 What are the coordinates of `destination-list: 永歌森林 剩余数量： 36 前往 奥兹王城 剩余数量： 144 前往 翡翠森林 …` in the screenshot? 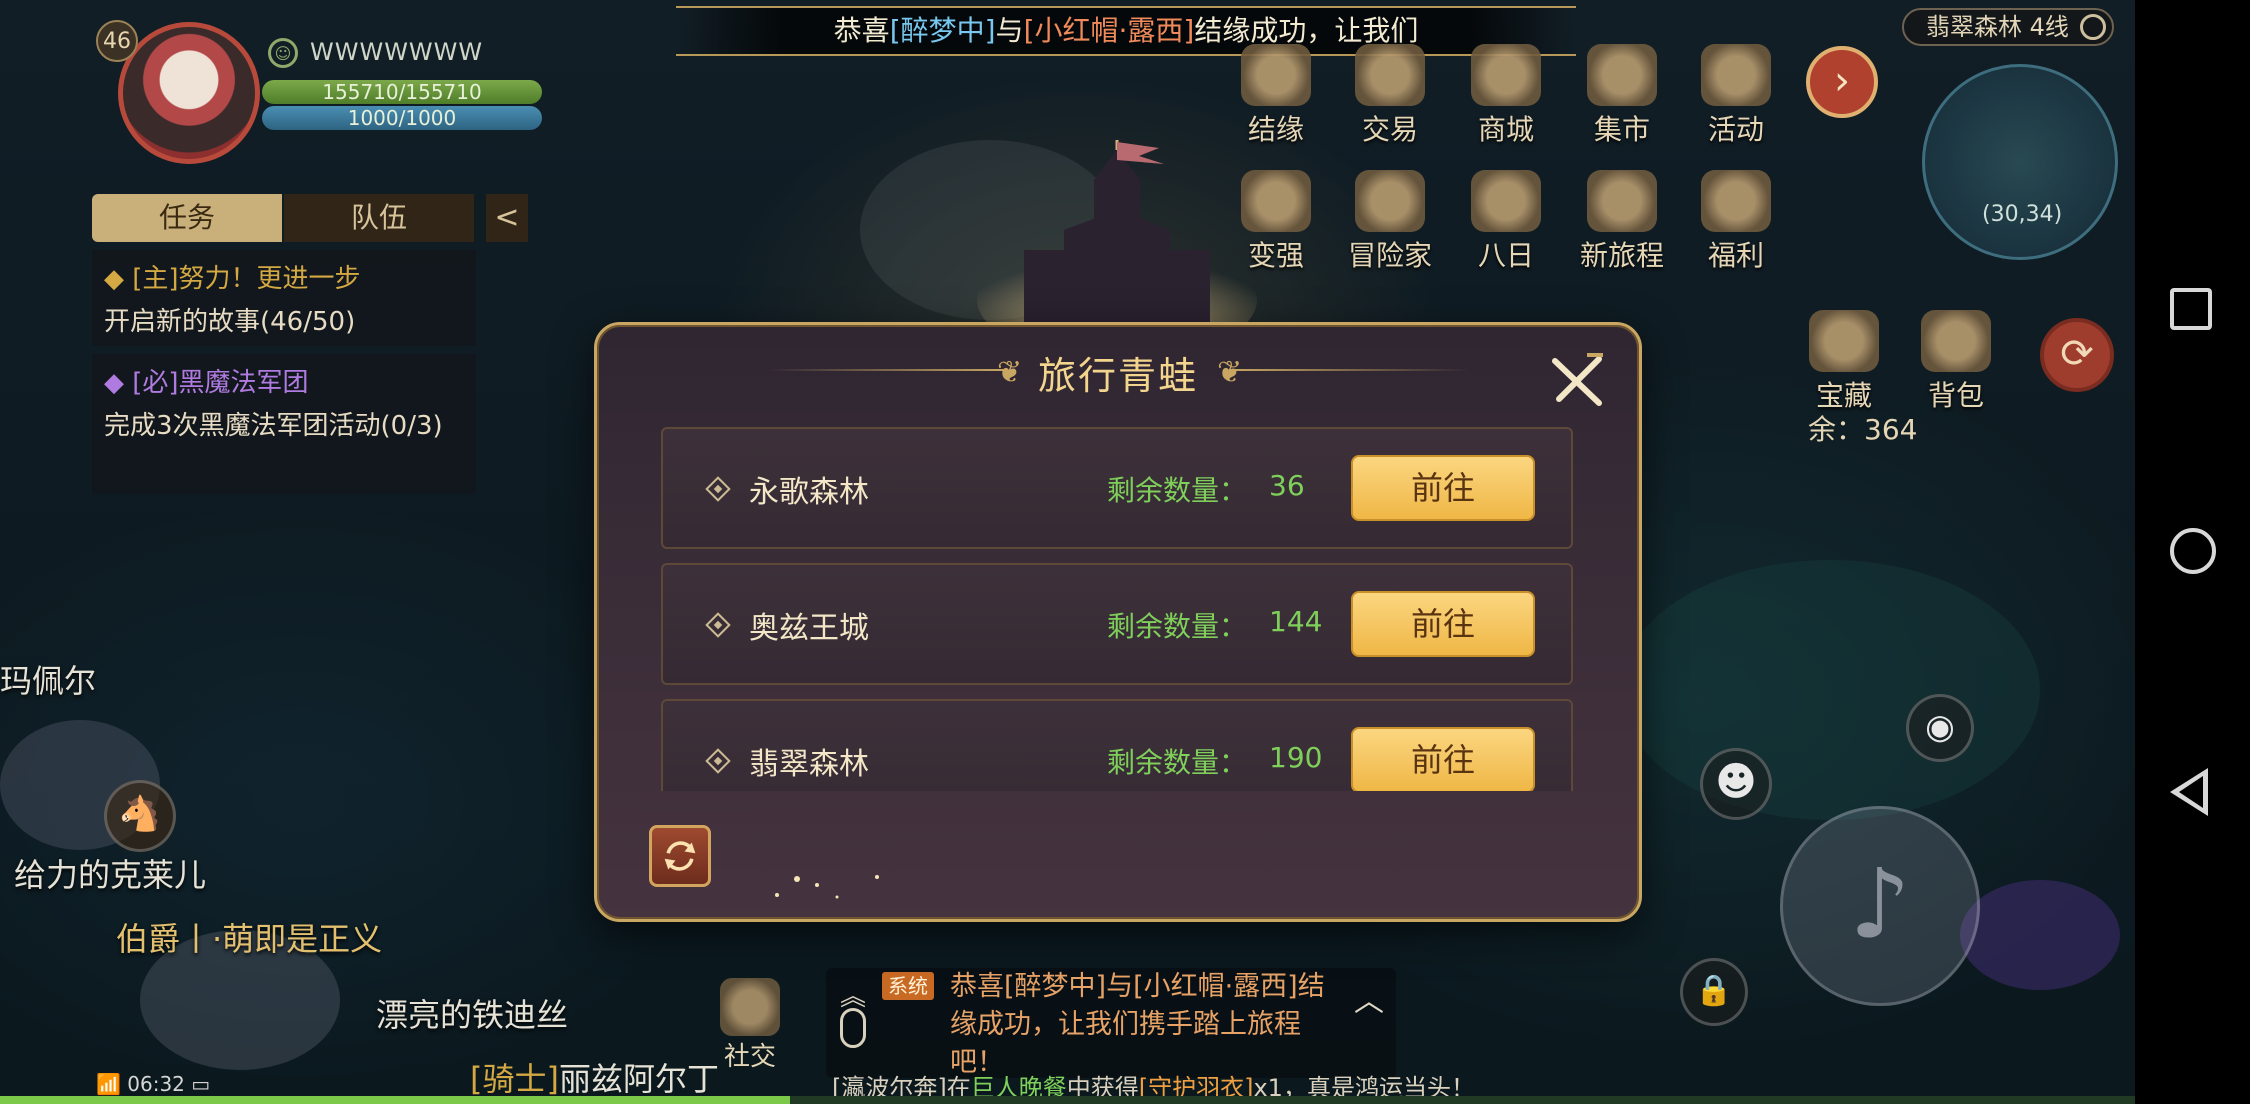 It's located at (1117, 609).